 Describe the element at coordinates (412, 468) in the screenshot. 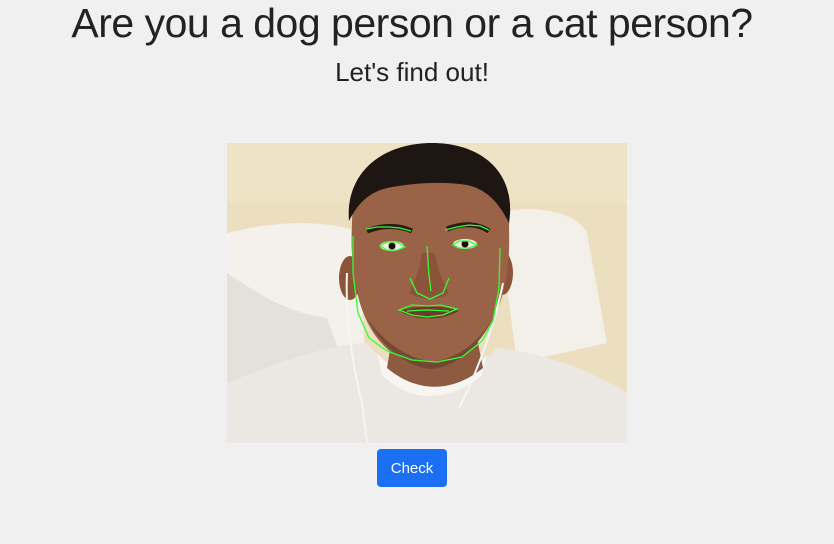

I see `check-button: Check` at that location.